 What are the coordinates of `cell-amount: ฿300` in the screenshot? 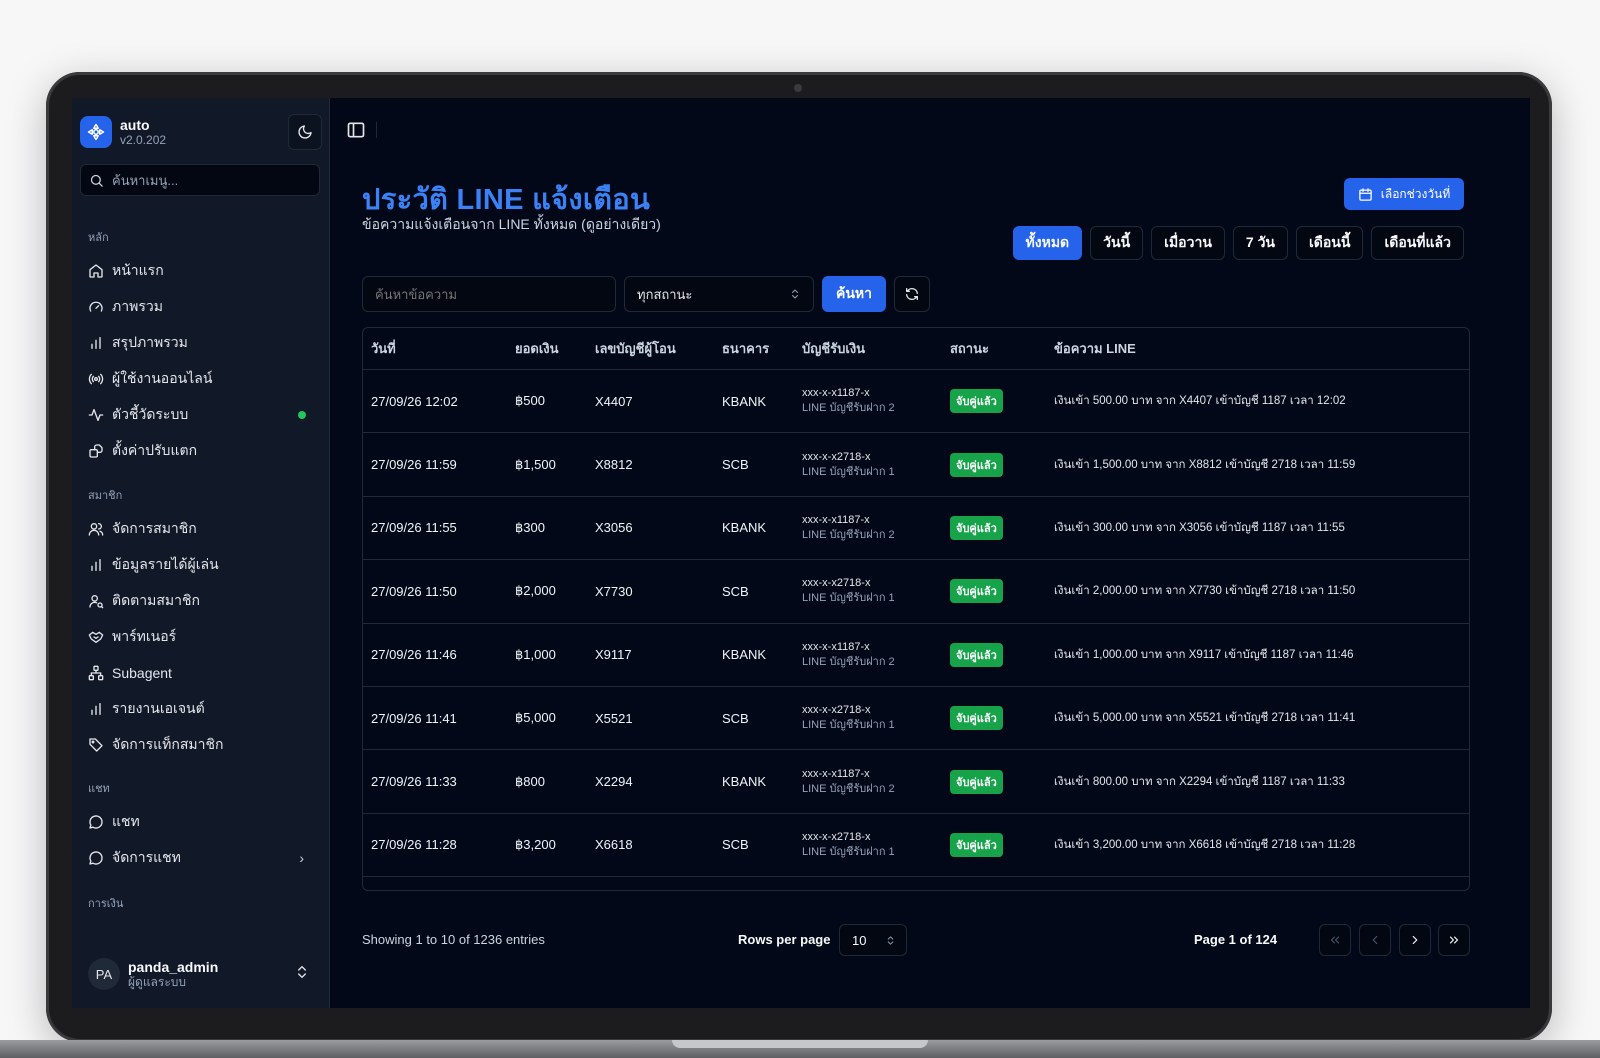 It's located at (530, 527).